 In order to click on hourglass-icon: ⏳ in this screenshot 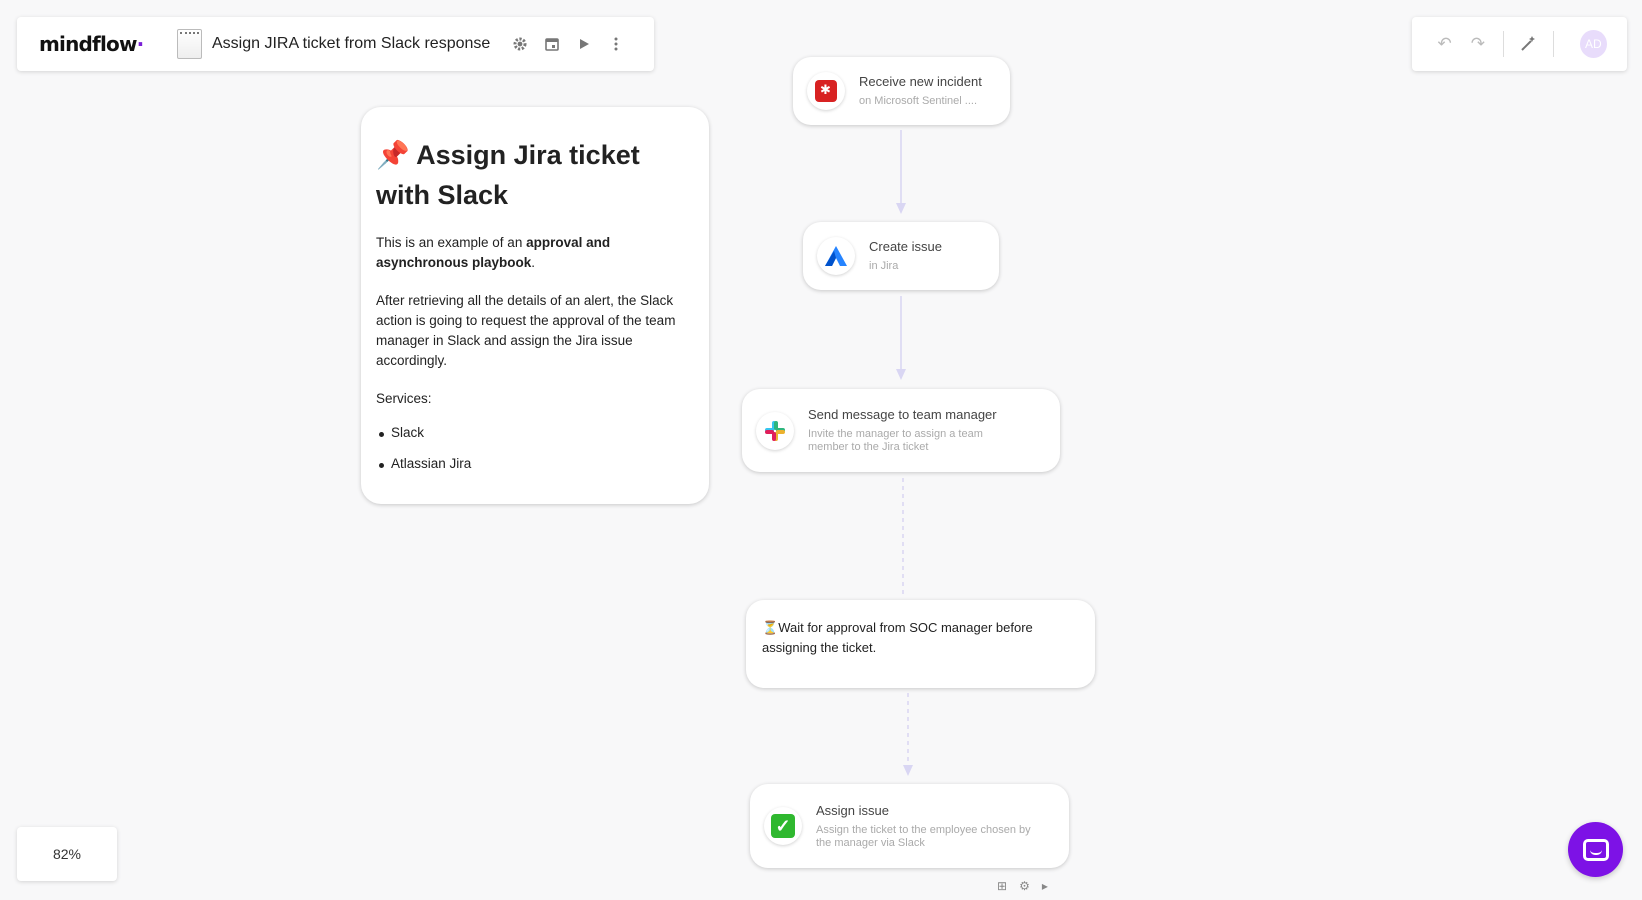, I will do `click(770, 627)`.